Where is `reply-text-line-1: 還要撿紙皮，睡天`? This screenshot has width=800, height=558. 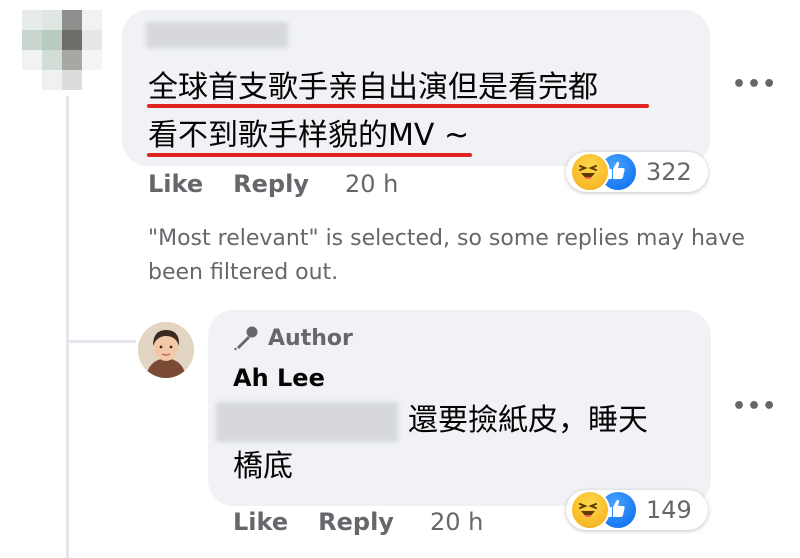 reply-text-line-1: 還要撿紙皮，睡天 is located at coordinates (528, 420).